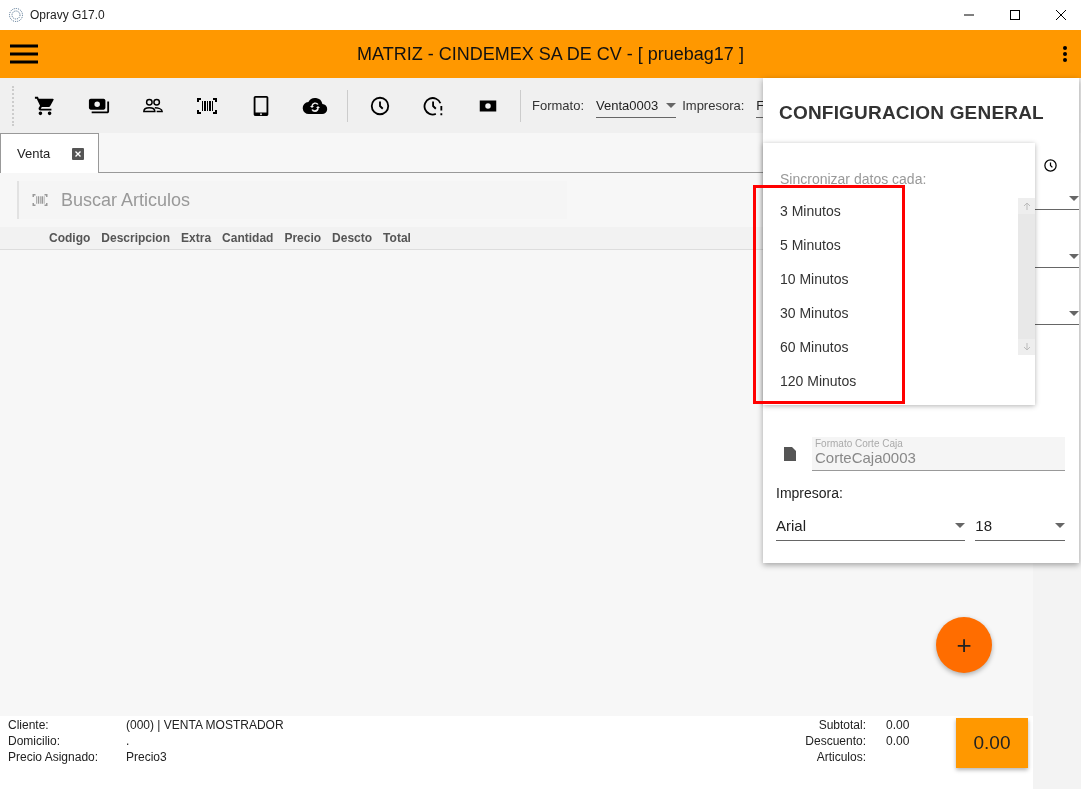  What do you see at coordinates (814, 313) in the screenshot?
I see `menu-item: 30 Minutos` at bounding box center [814, 313].